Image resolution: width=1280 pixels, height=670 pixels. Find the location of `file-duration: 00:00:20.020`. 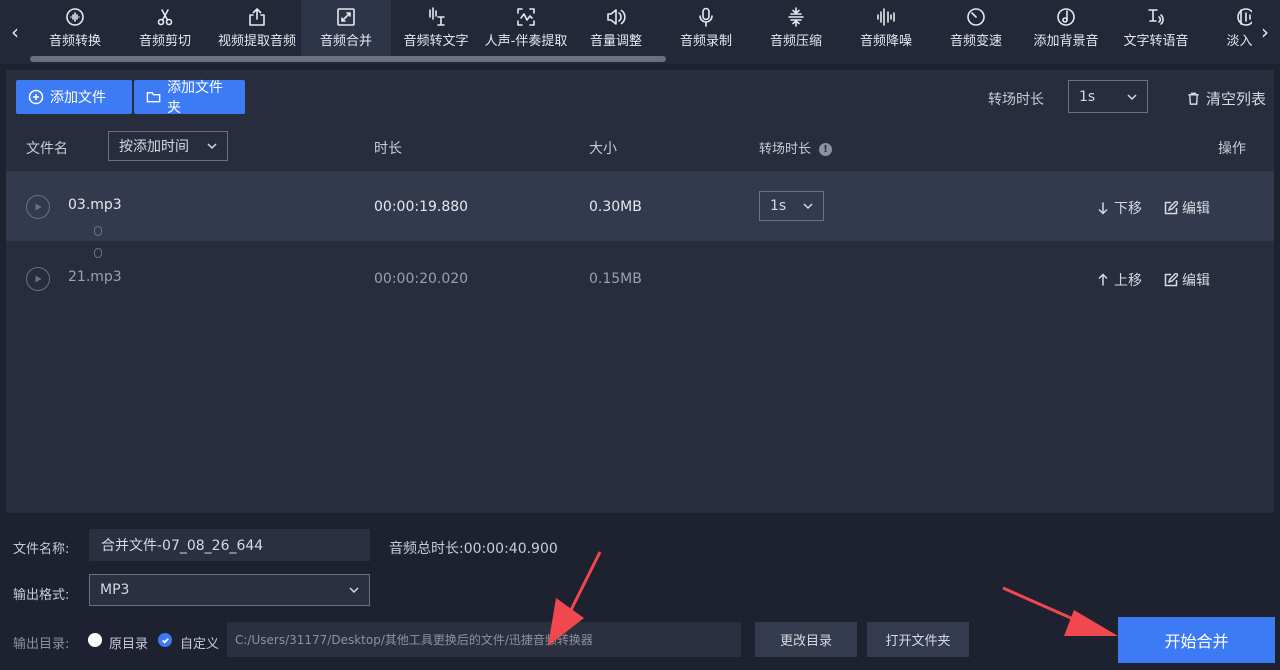

file-duration: 00:00:20.020 is located at coordinates (421, 279).